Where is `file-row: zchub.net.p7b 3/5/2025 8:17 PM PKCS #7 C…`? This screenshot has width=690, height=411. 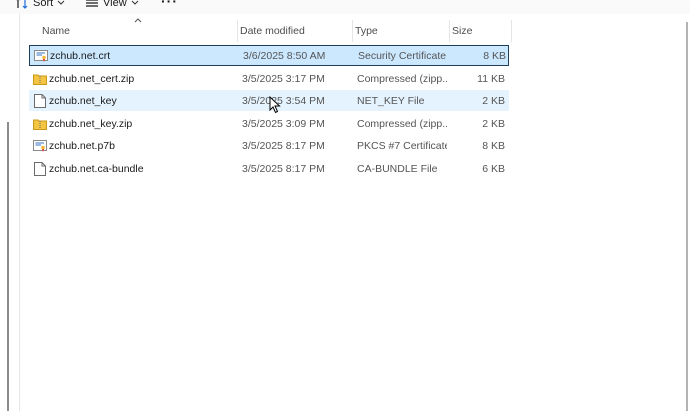
file-row: zchub.net.p7b 3/5/2025 8:17 PM PKCS #7 C… is located at coordinates (269, 145).